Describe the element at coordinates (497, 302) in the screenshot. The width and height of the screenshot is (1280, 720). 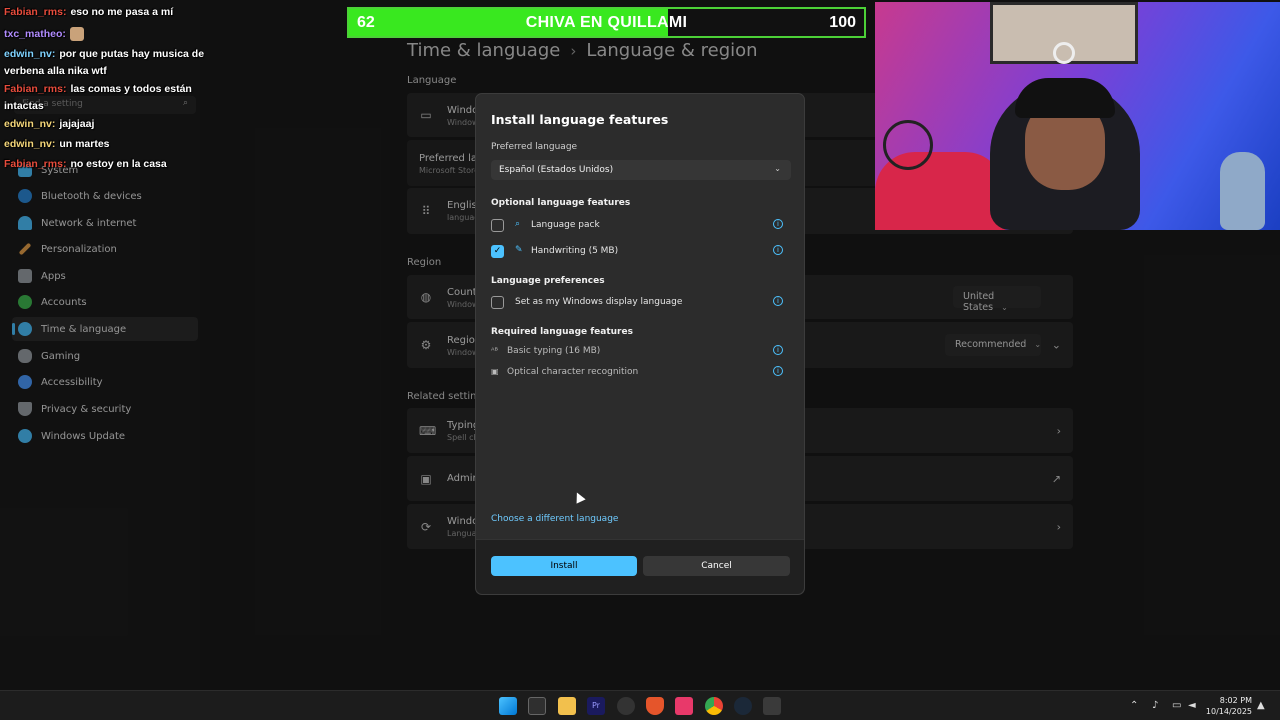
I see `display-language-checkbox` at that location.